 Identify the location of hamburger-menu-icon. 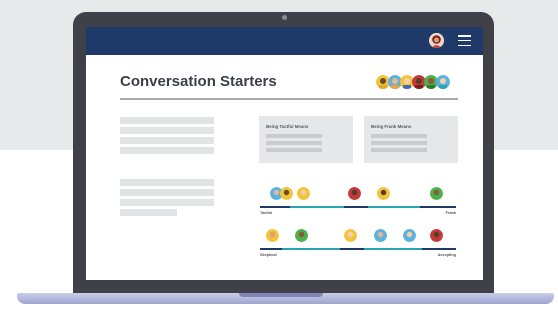
(464, 41).